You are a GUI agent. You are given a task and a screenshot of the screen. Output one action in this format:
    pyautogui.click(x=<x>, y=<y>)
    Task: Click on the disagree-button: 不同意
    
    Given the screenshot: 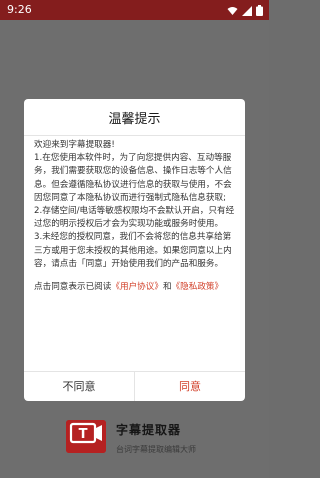 What is the action you would take?
    pyautogui.click(x=79, y=386)
    